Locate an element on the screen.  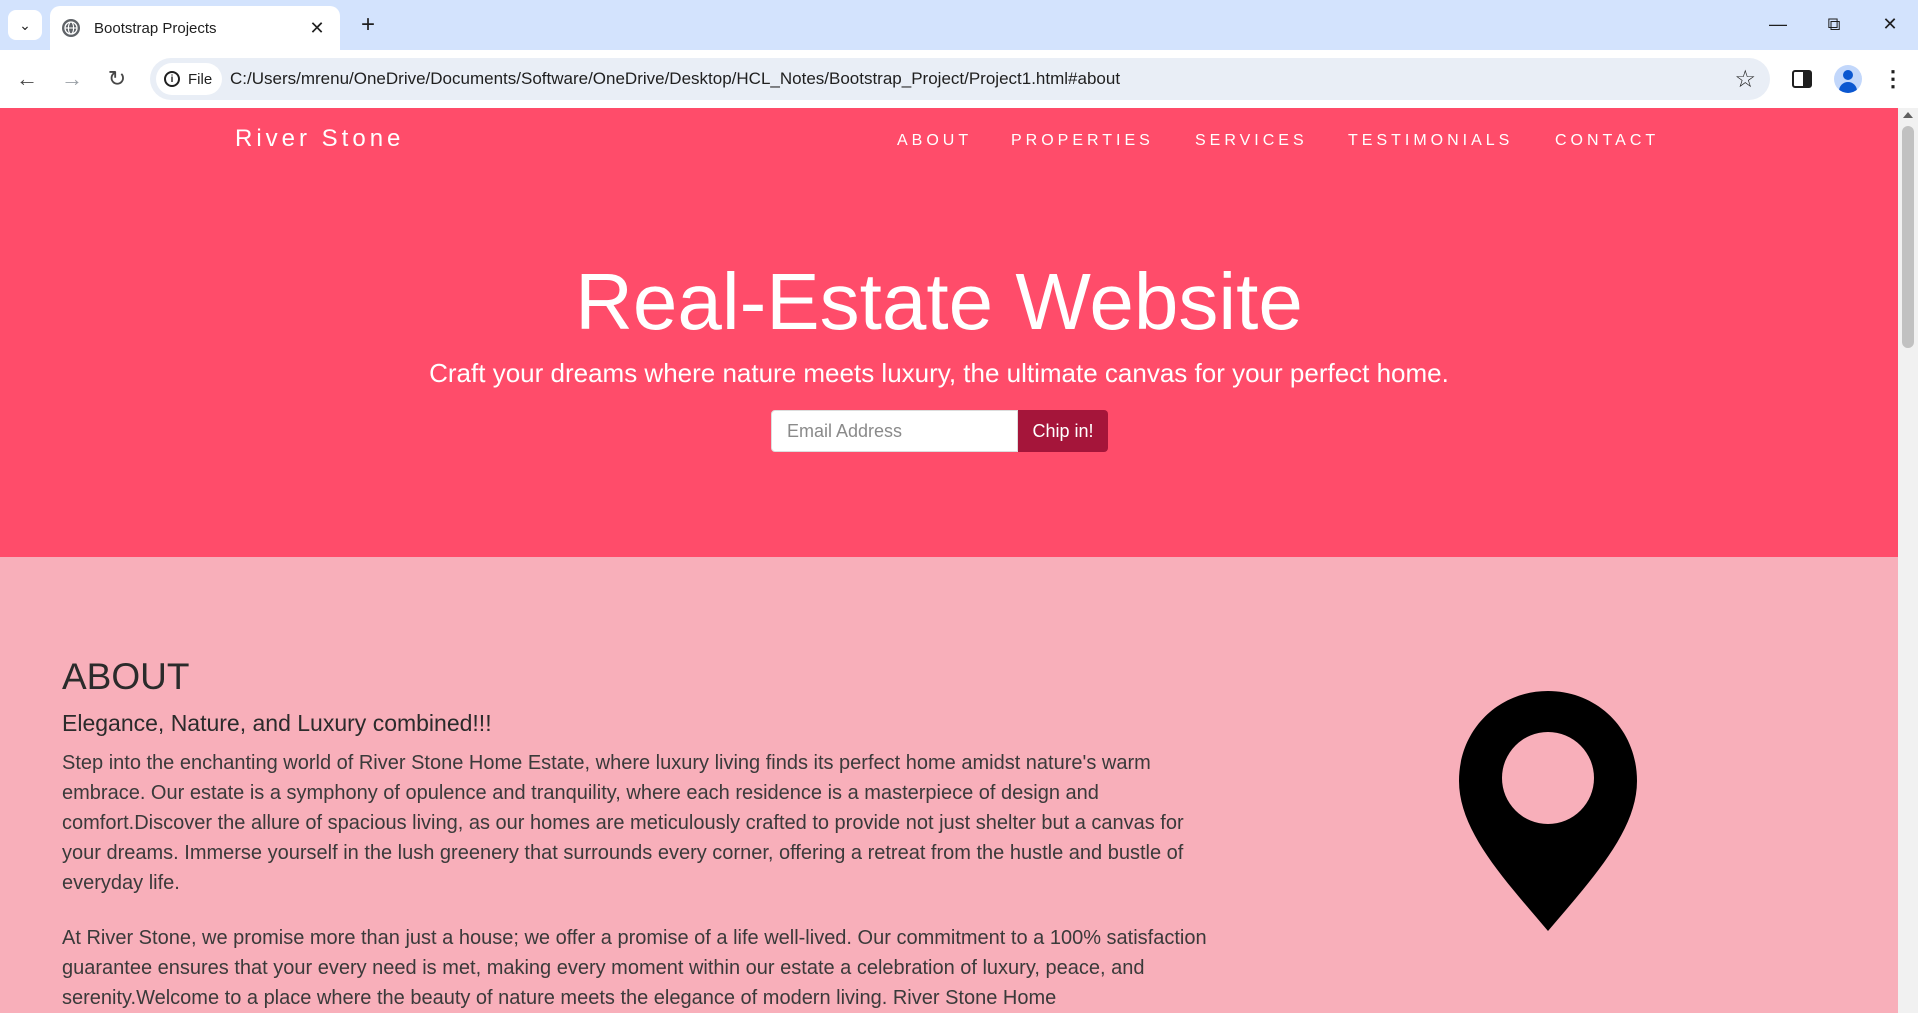
email-input is located at coordinates (894, 431).